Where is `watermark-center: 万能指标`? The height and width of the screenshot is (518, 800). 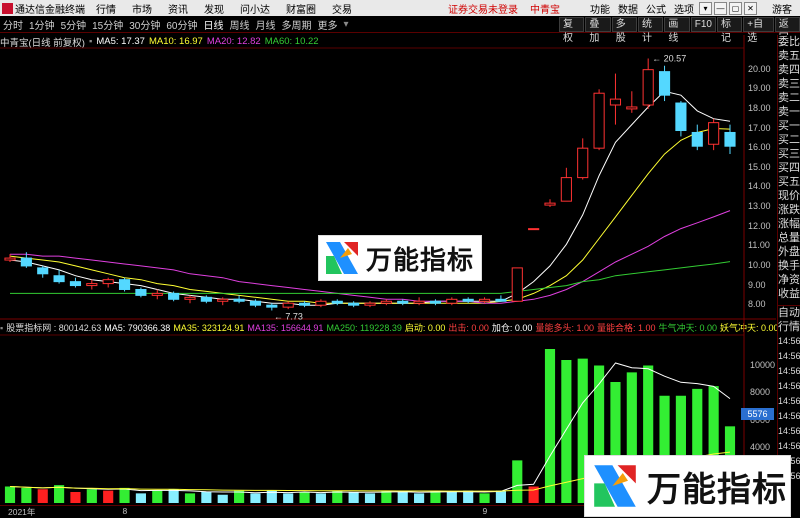
watermark-center: 万能指标 is located at coordinates (400, 258).